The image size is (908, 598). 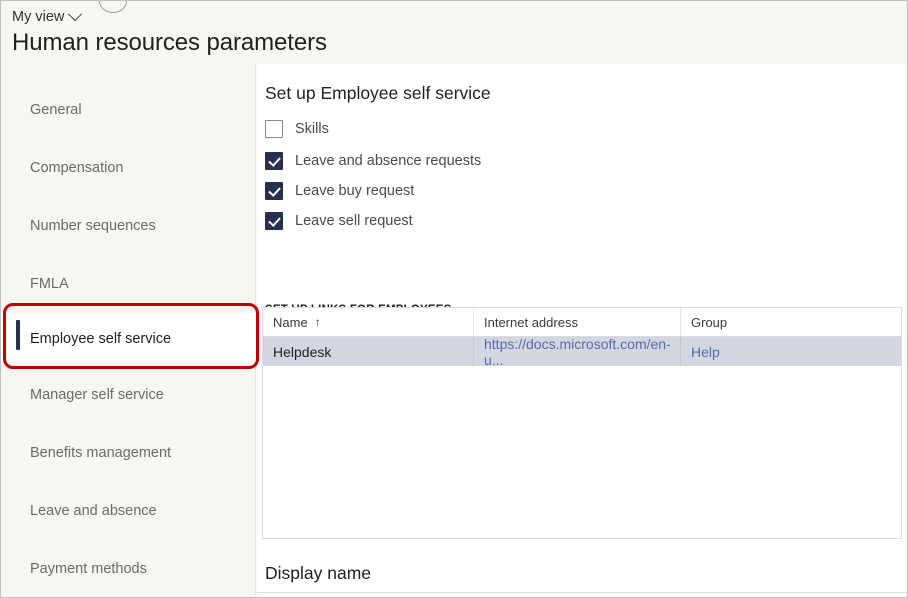 I want to click on sidebar-item-label: Payment methods, so click(x=88, y=568).